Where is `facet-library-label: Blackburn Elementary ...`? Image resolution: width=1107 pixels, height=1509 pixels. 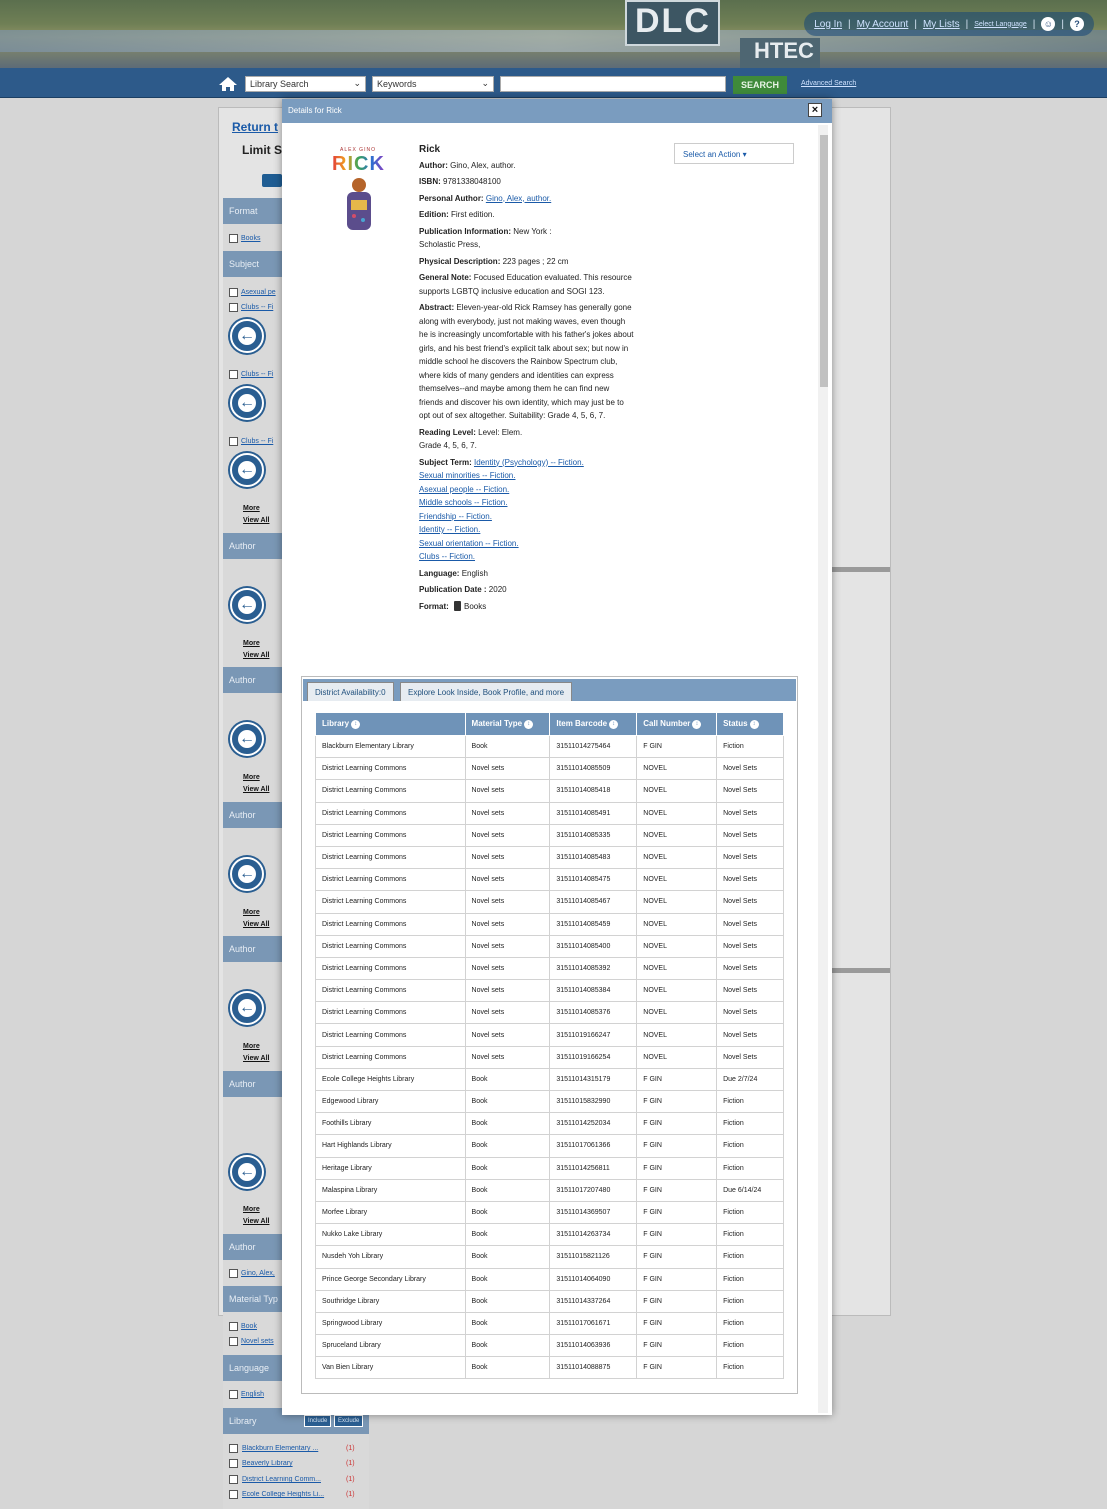
facet-library-label: Blackburn Elementary ... is located at coordinates (292, 1448).